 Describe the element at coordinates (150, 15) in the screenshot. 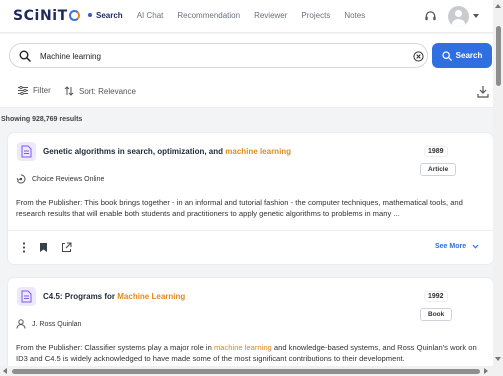

I see `nav-ai-chat: AI Chat` at that location.